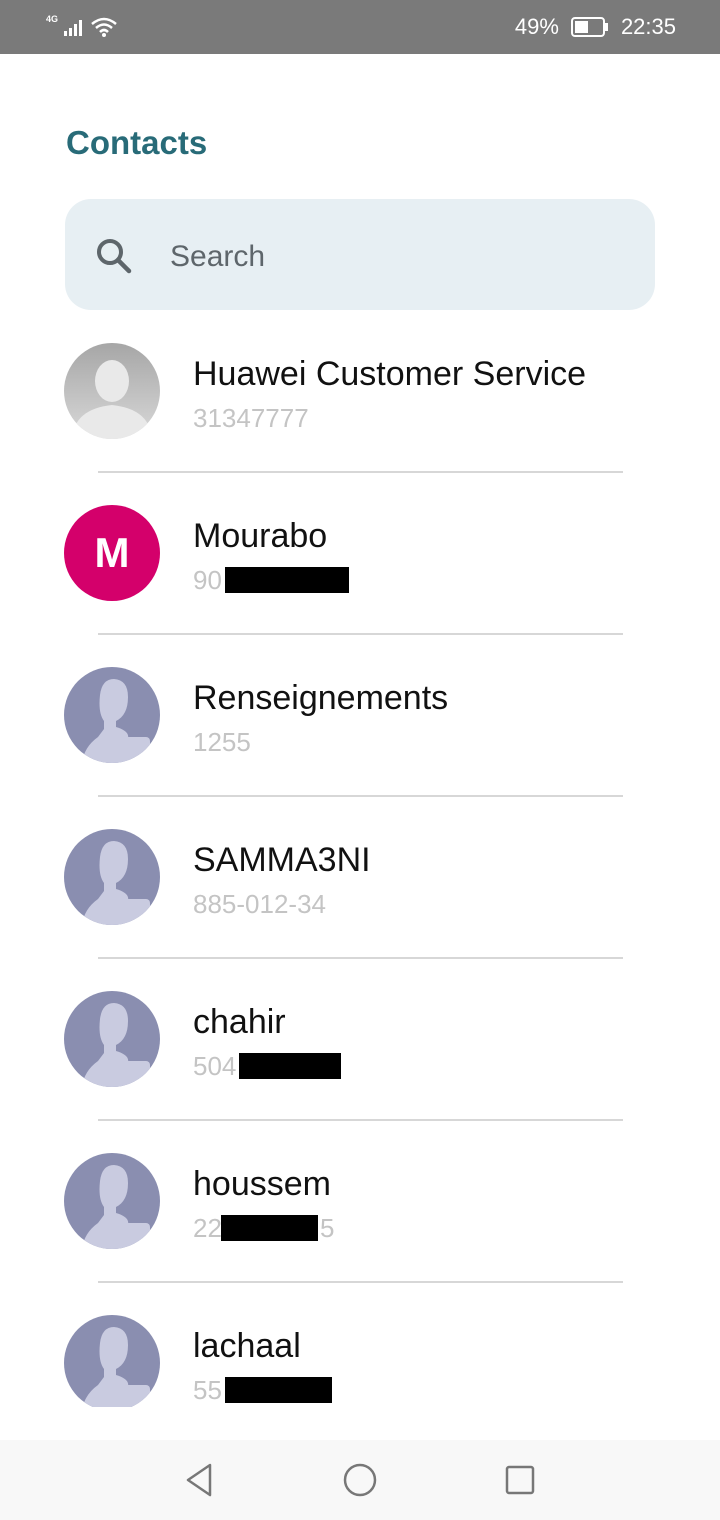 This screenshot has height=1520, width=720. What do you see at coordinates (104, 27) in the screenshot?
I see `wifi-icon` at bounding box center [104, 27].